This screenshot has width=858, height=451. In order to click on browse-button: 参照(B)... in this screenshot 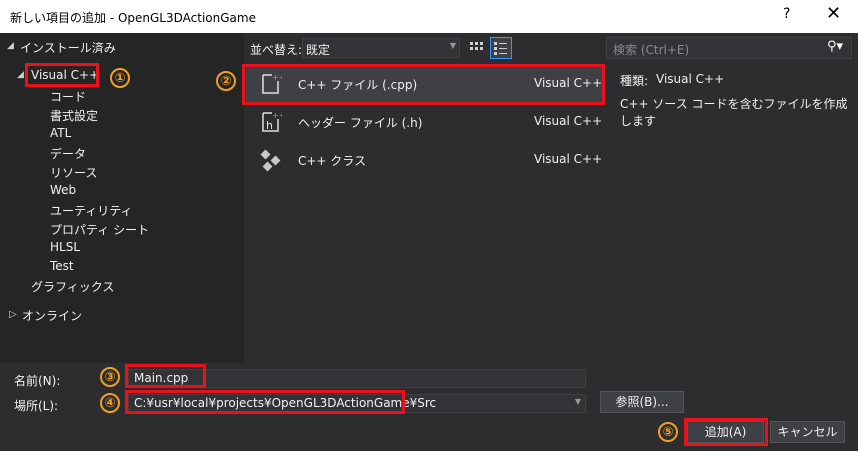, I will do `click(642, 402)`.